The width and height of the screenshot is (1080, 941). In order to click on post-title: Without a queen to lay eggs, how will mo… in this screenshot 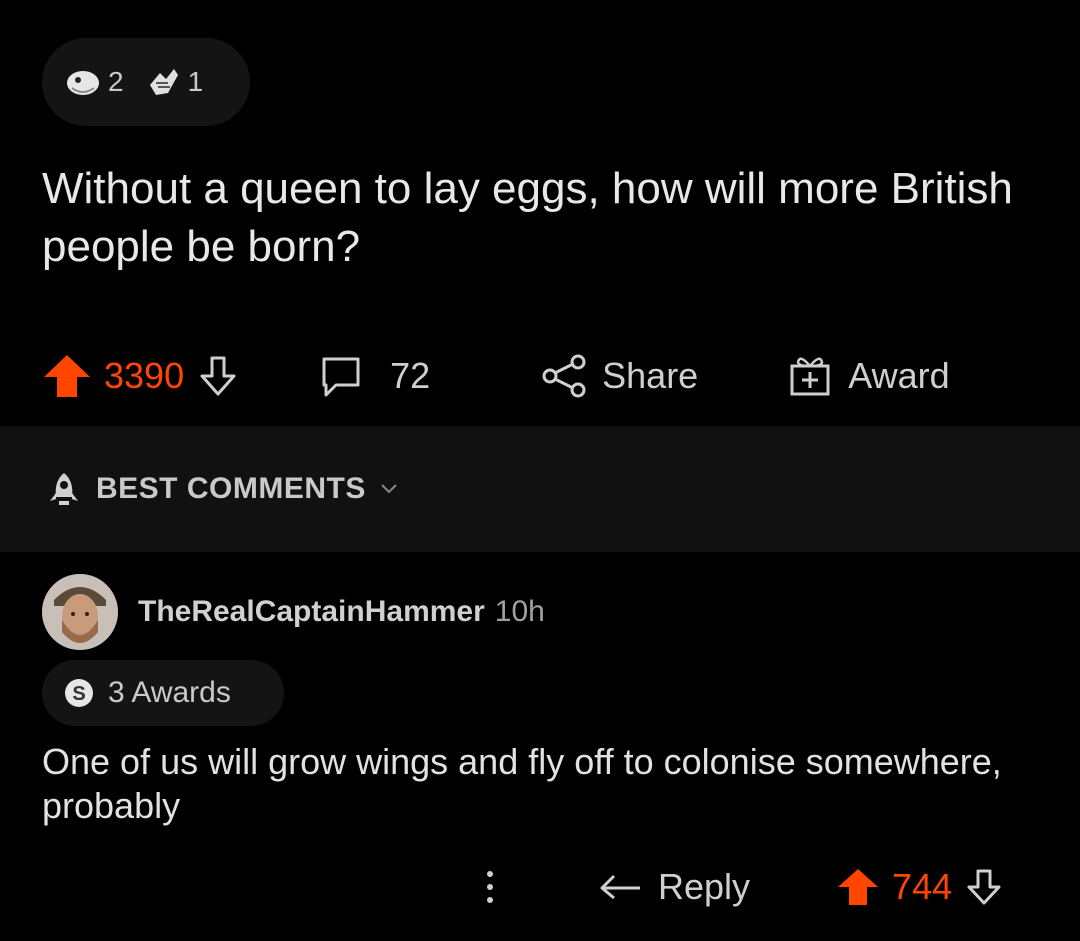, I will do `click(527, 217)`.